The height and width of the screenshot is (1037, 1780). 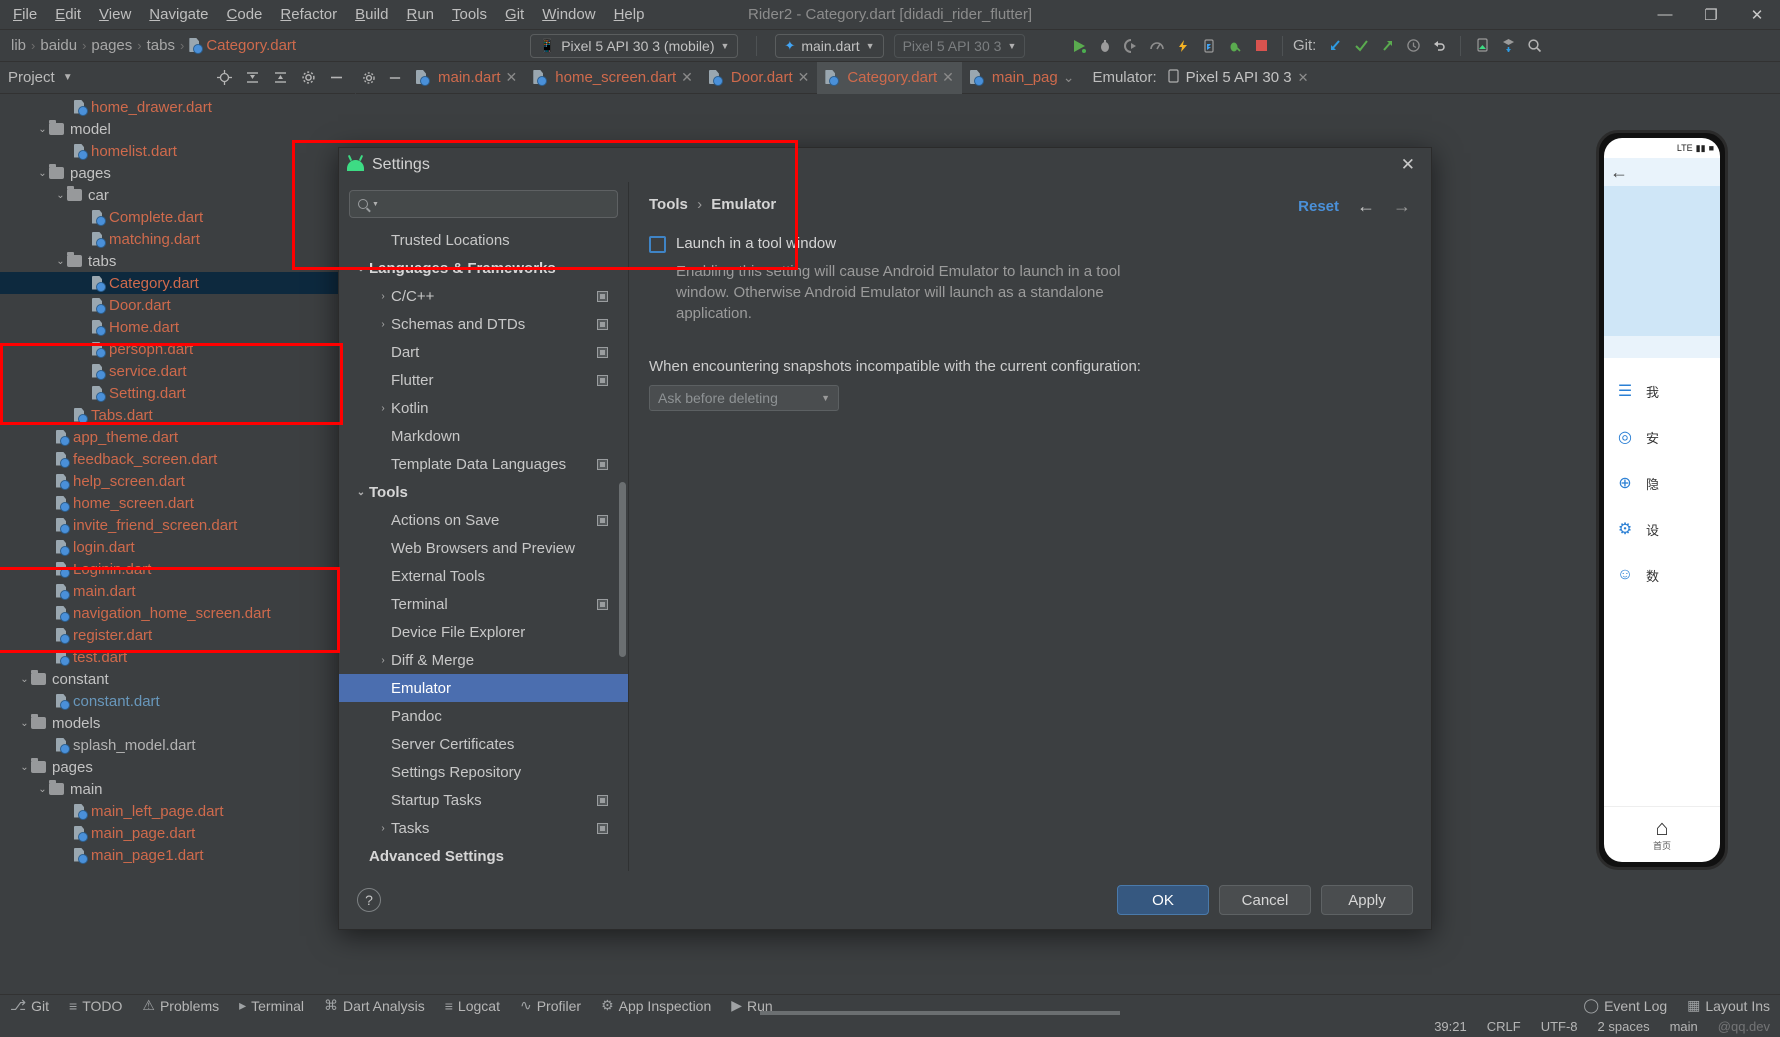 I want to click on chevron-down-icon: ▼, so click(x=68, y=77).